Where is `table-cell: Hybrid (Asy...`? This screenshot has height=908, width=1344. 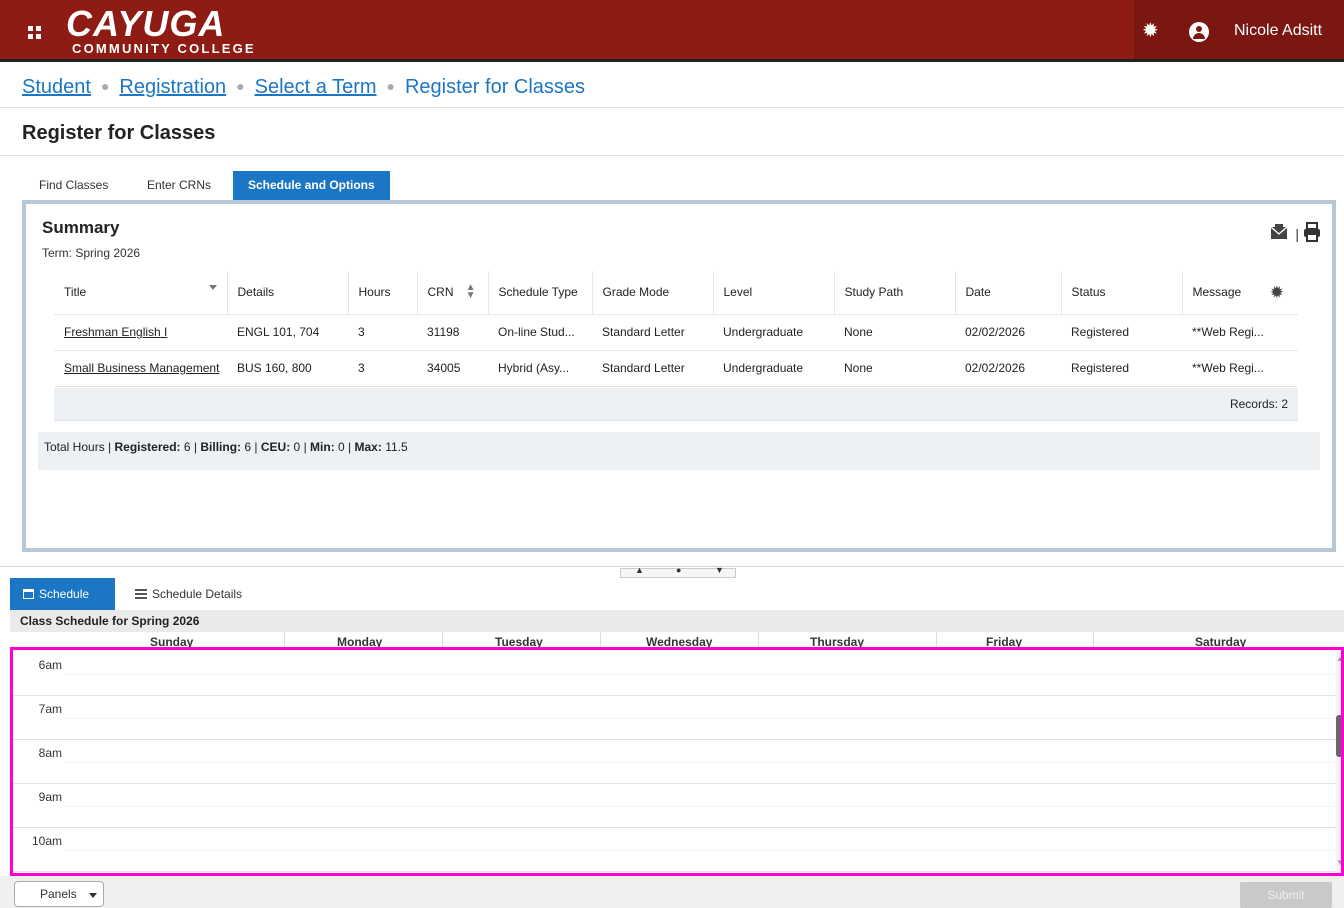 table-cell: Hybrid (Asy... is located at coordinates (540, 368).